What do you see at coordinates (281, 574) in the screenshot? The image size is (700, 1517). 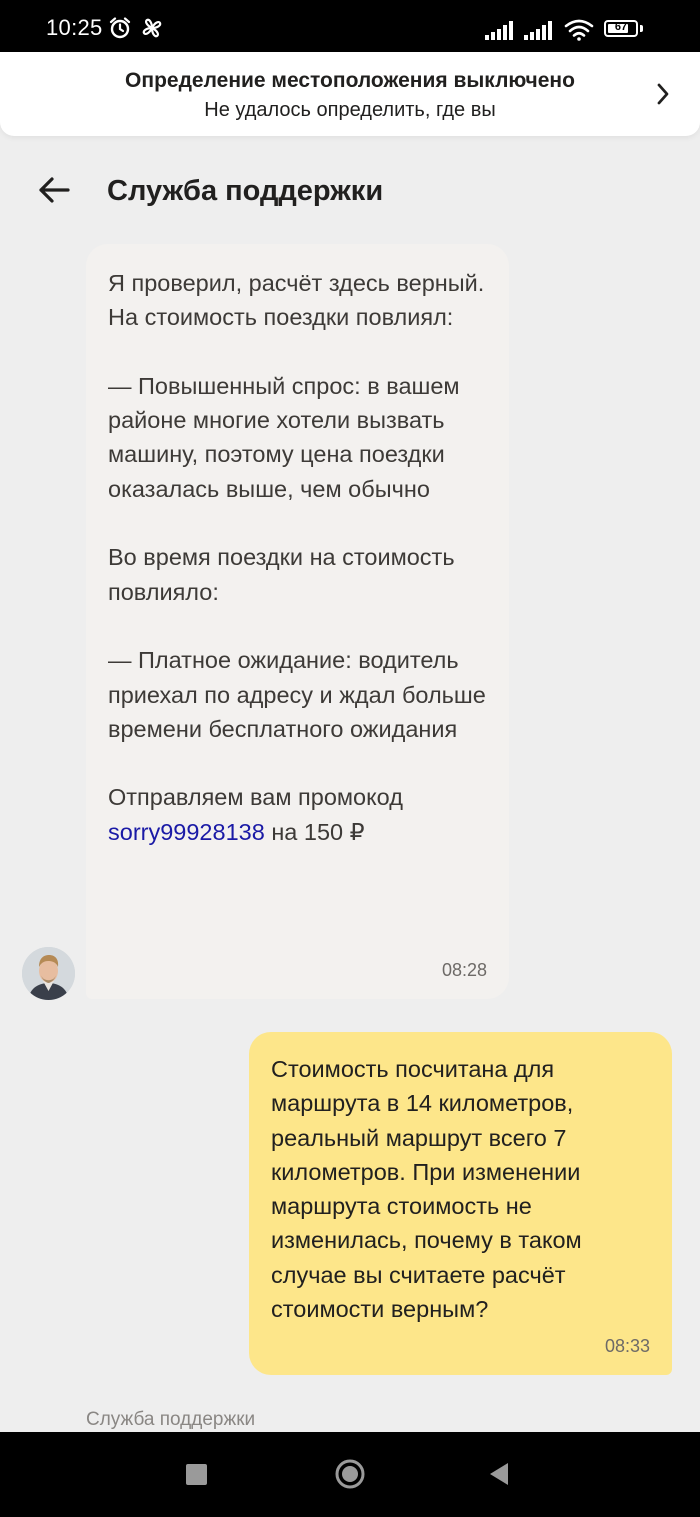 I see `message-paragraph: Во время поездки на стоимость повлияло:` at bounding box center [281, 574].